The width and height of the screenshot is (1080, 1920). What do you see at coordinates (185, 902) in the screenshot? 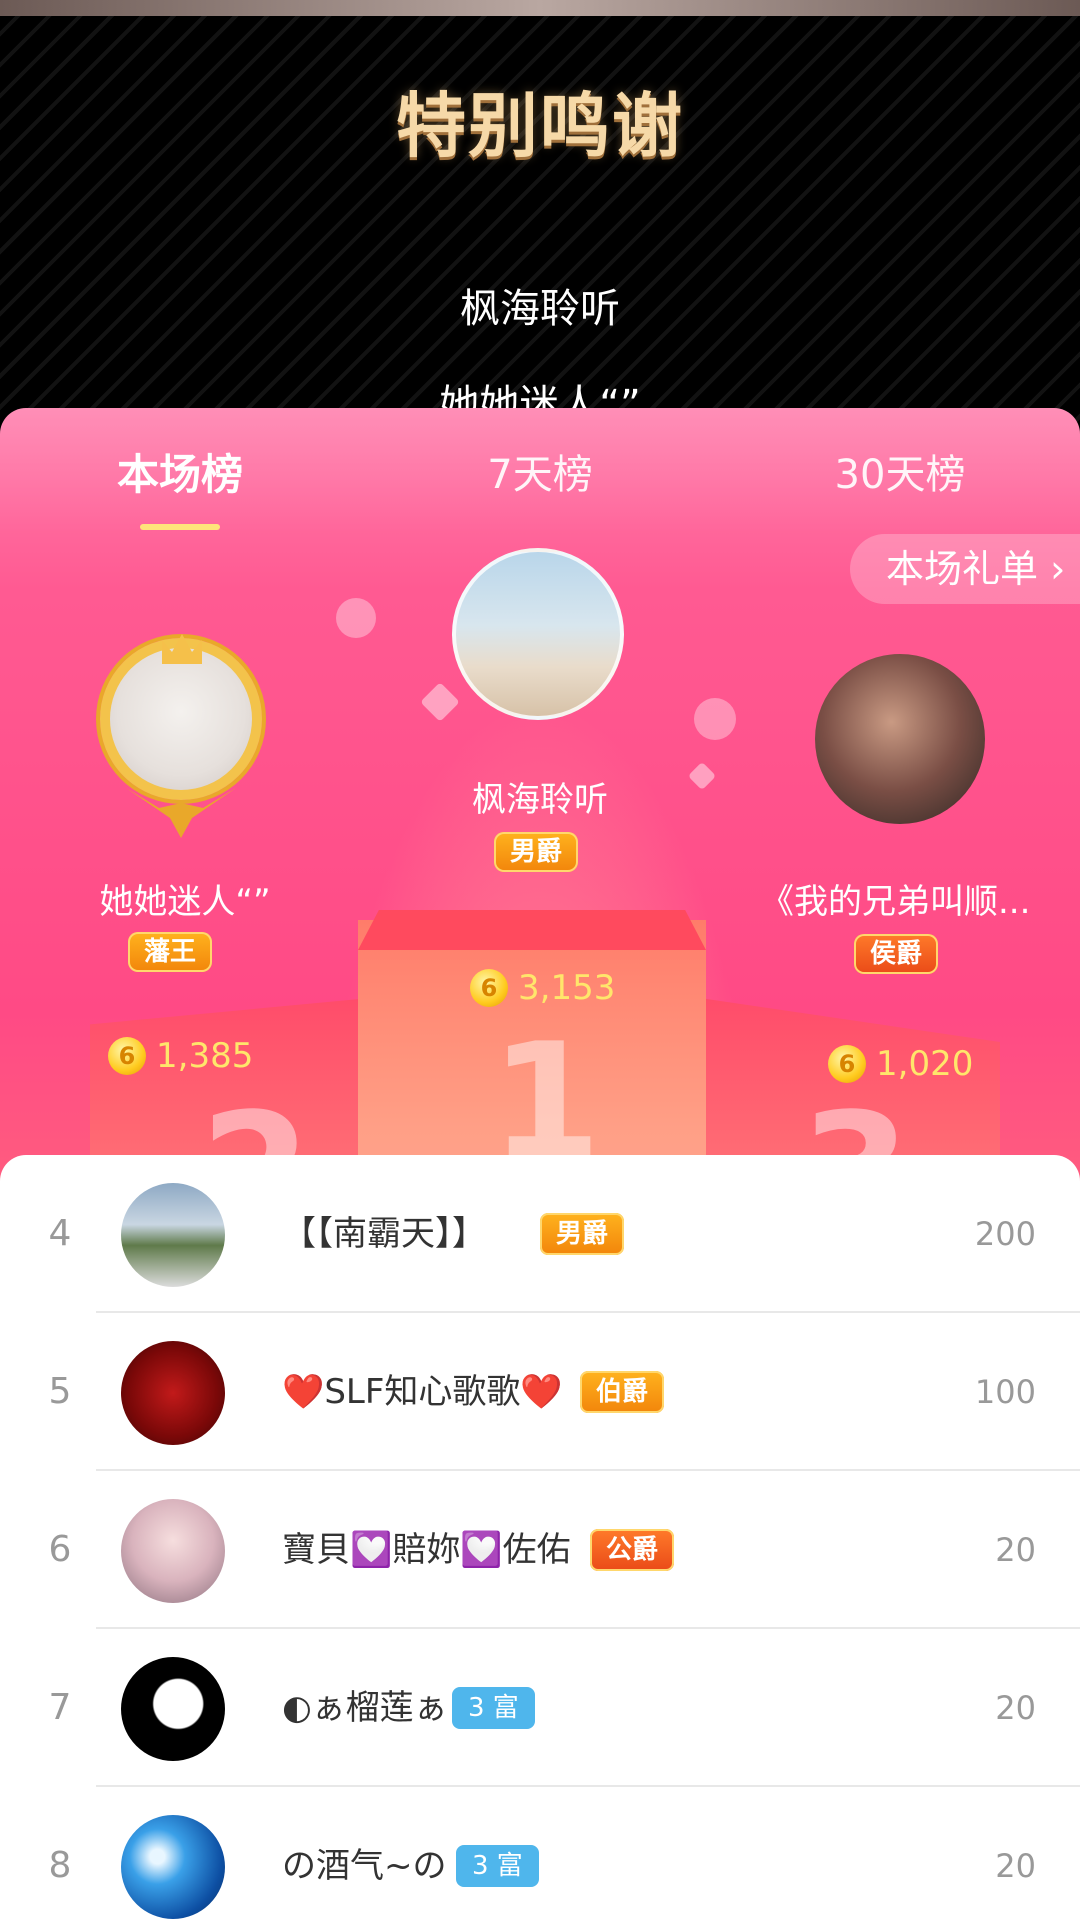
I see `name-second: 她她迷人“”` at bounding box center [185, 902].